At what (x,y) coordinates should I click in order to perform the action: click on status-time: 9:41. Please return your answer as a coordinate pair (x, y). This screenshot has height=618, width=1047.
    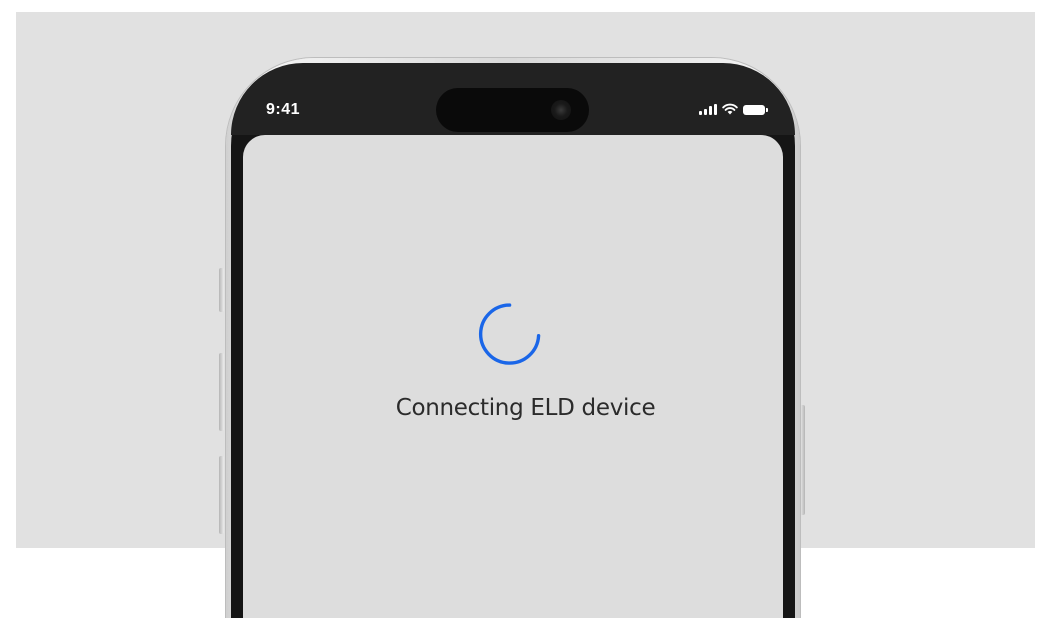
    Looking at the image, I should click on (283, 109).